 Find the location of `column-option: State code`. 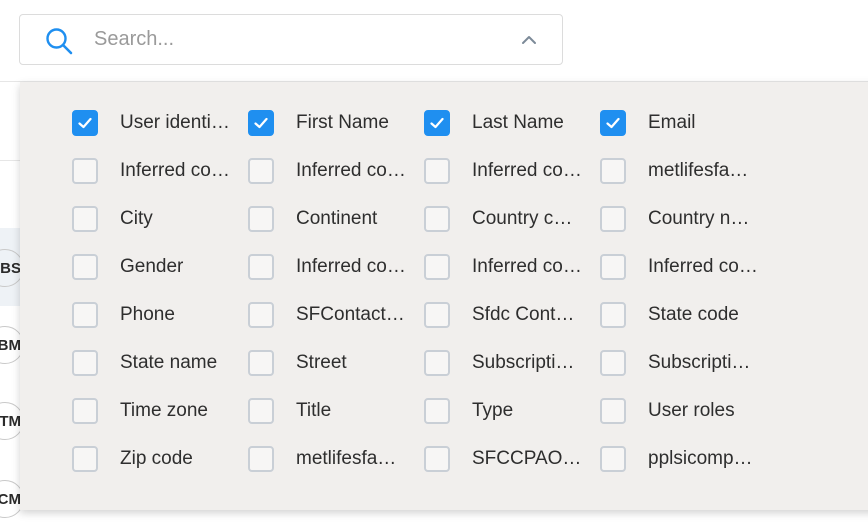

column-option: State code is located at coordinates (679, 315).